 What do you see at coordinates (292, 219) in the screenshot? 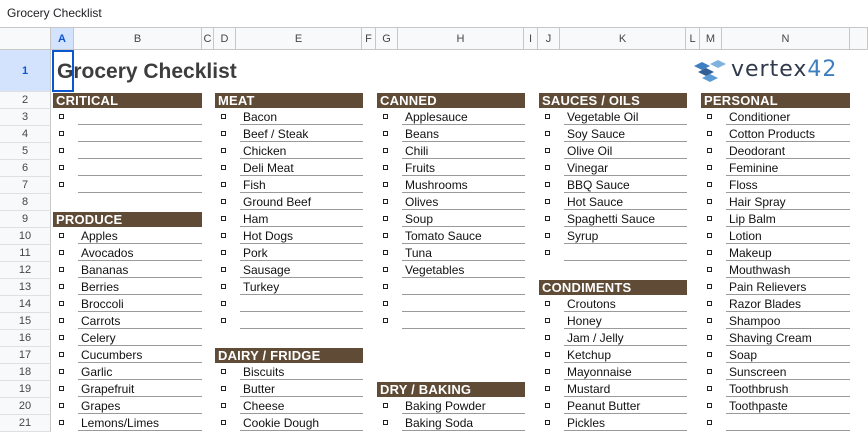
I see `checklist-item: Ham` at bounding box center [292, 219].